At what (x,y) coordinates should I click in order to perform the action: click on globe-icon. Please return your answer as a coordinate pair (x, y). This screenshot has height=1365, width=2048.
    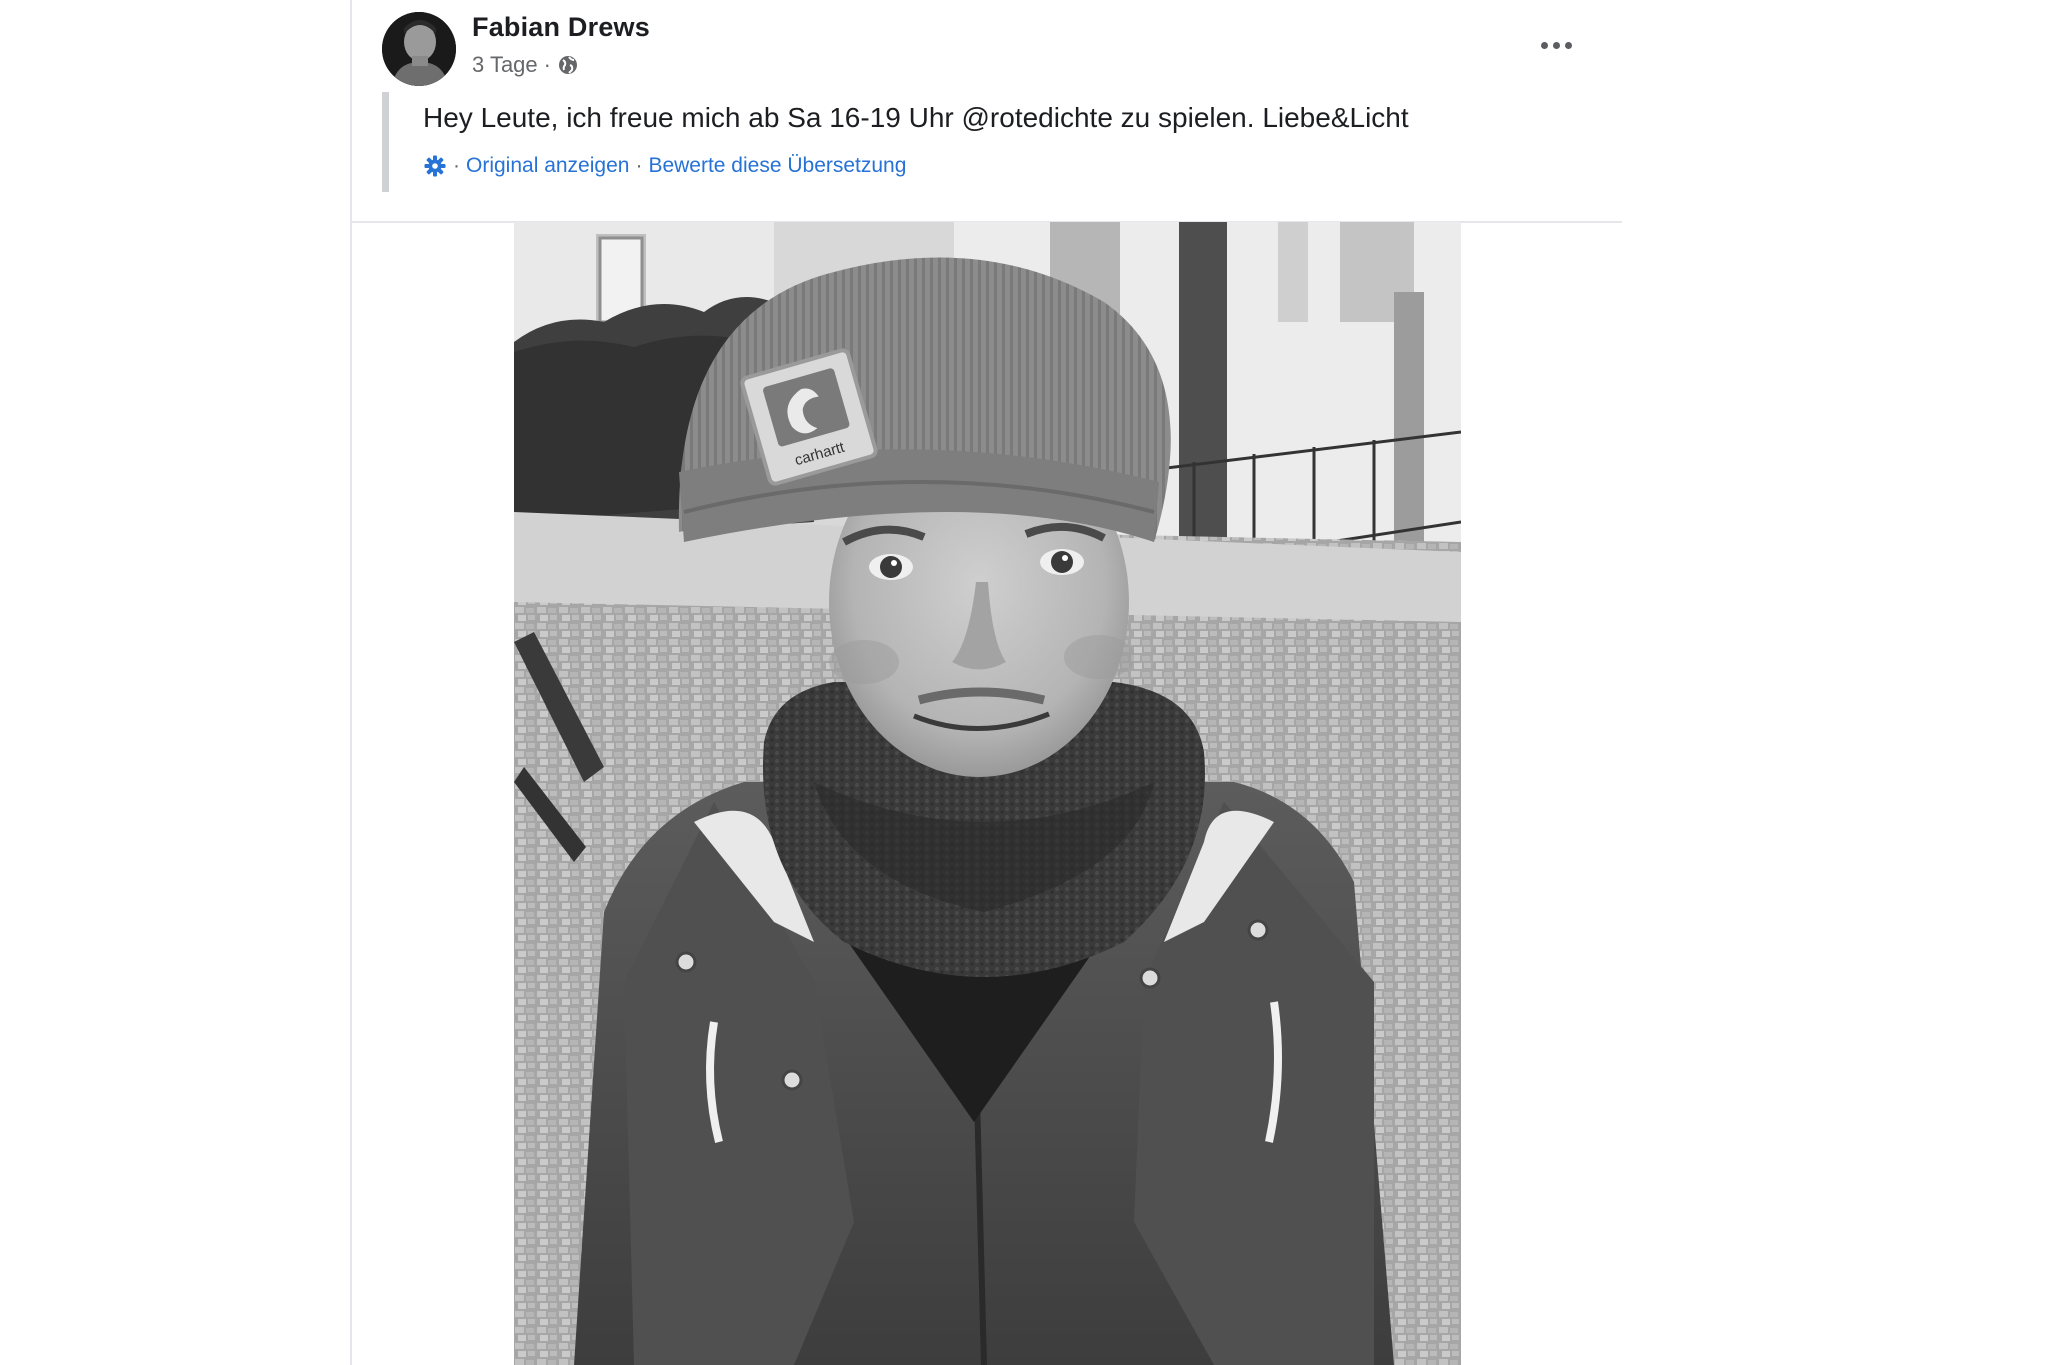
    Looking at the image, I should click on (568, 65).